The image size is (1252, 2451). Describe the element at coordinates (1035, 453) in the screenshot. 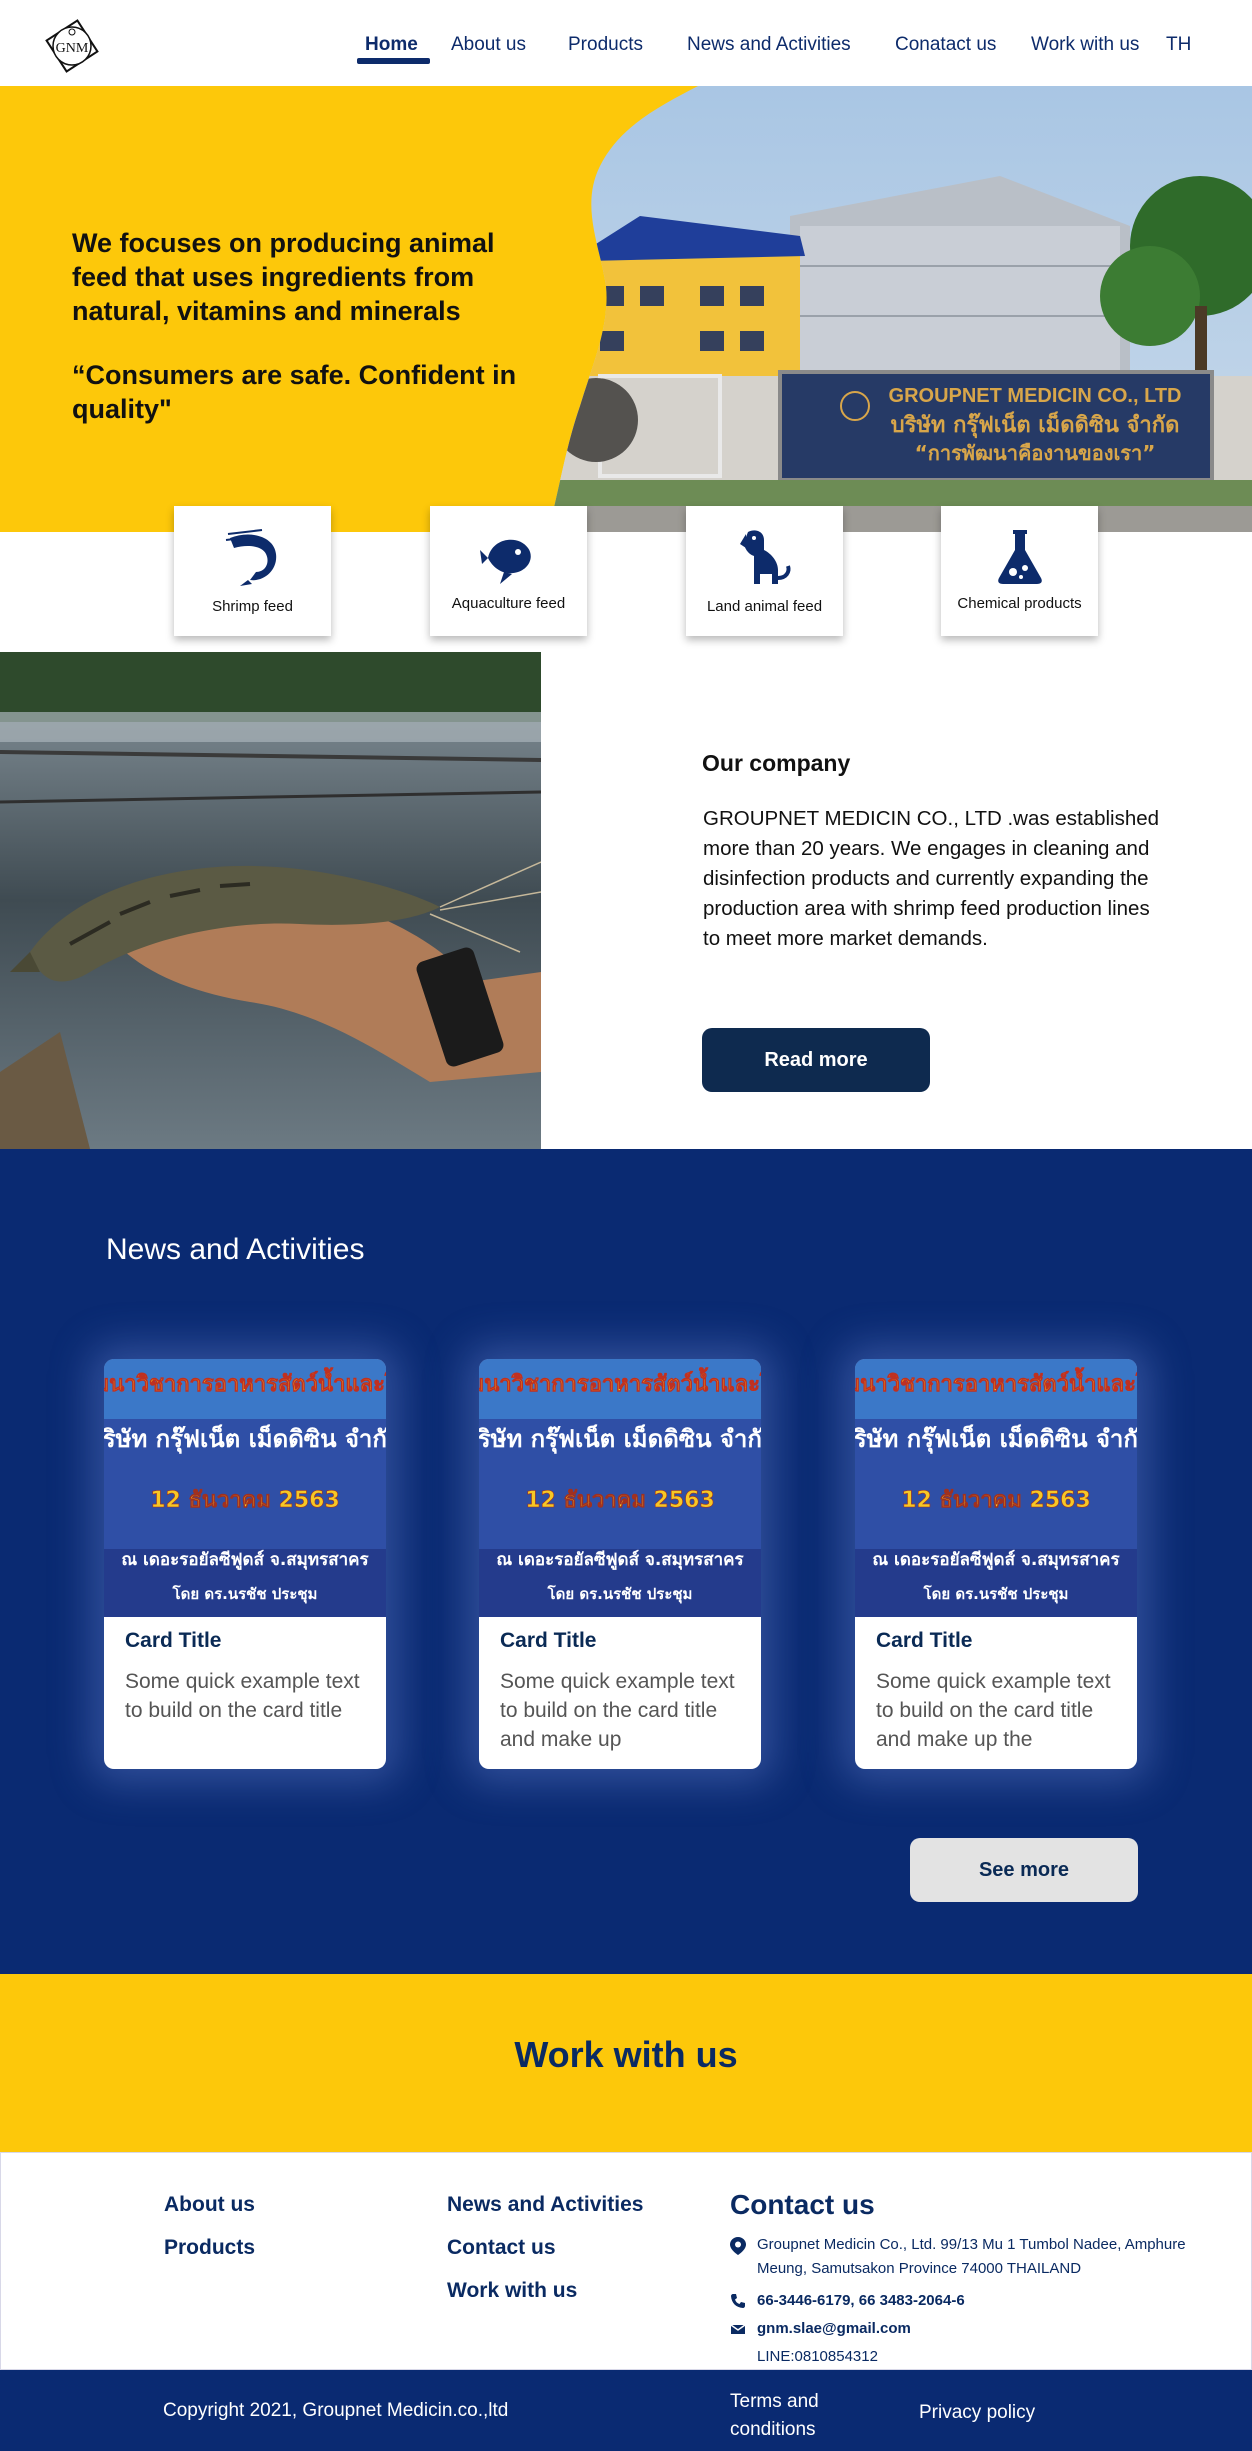

I see `sign-line-3: “การพัฒนาคืองานของเรา”` at that location.